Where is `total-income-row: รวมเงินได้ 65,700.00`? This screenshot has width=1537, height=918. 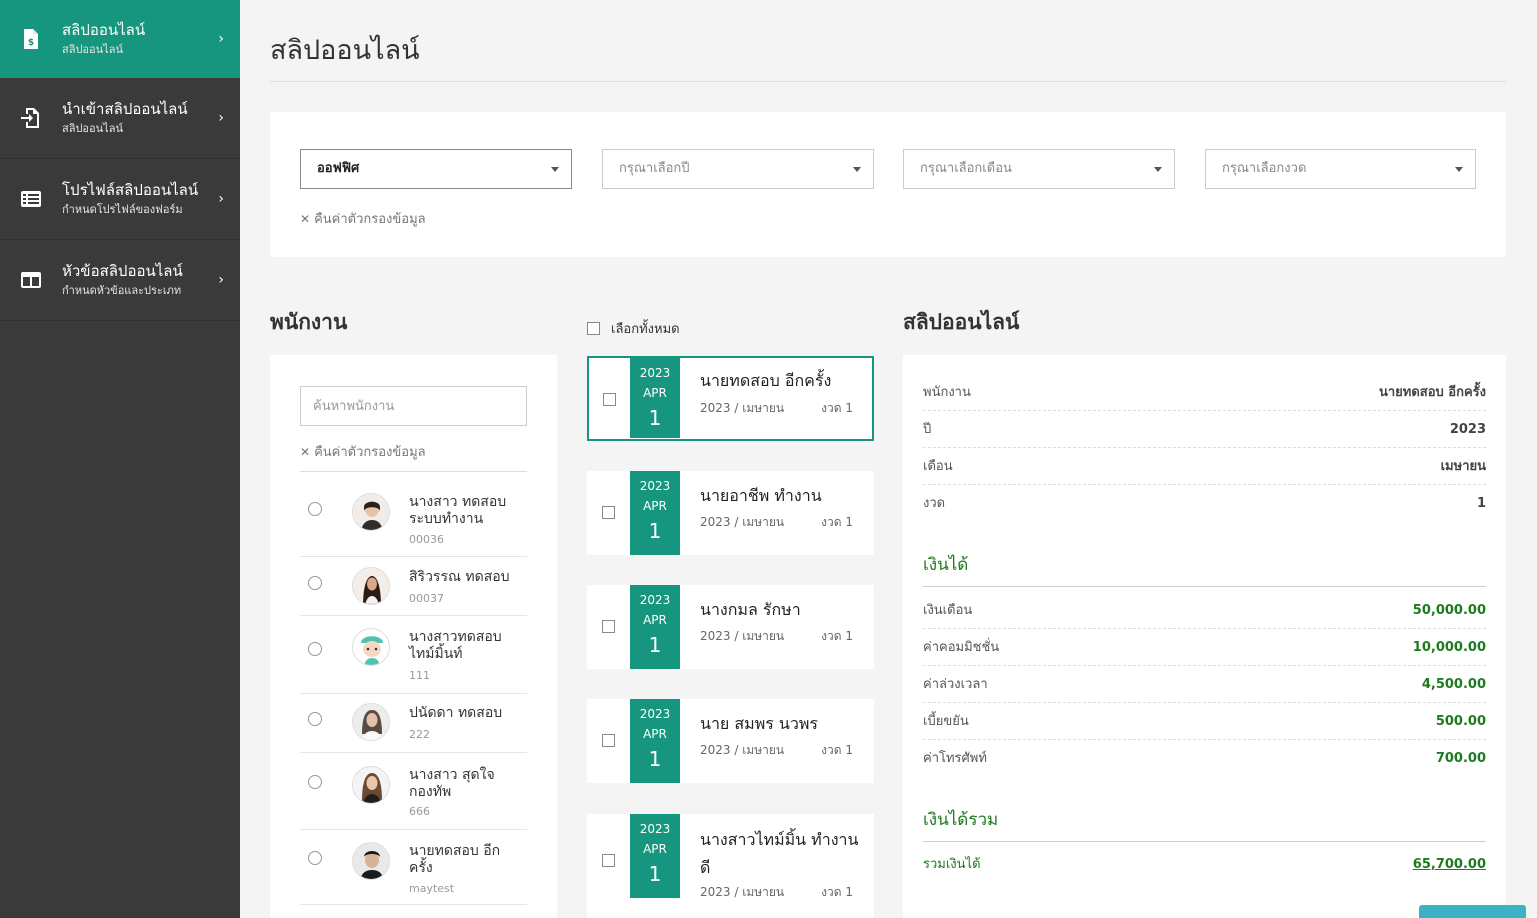
total-income-row: รวมเงินได้ 65,700.00 is located at coordinates (1204, 864).